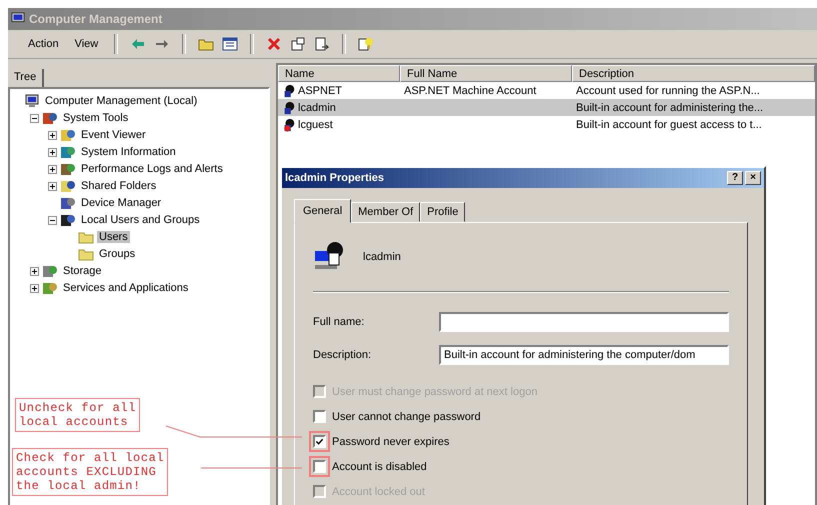 The height and width of the screenshot is (505, 817). What do you see at coordinates (86, 44) in the screenshot?
I see `menu-item: View` at bounding box center [86, 44].